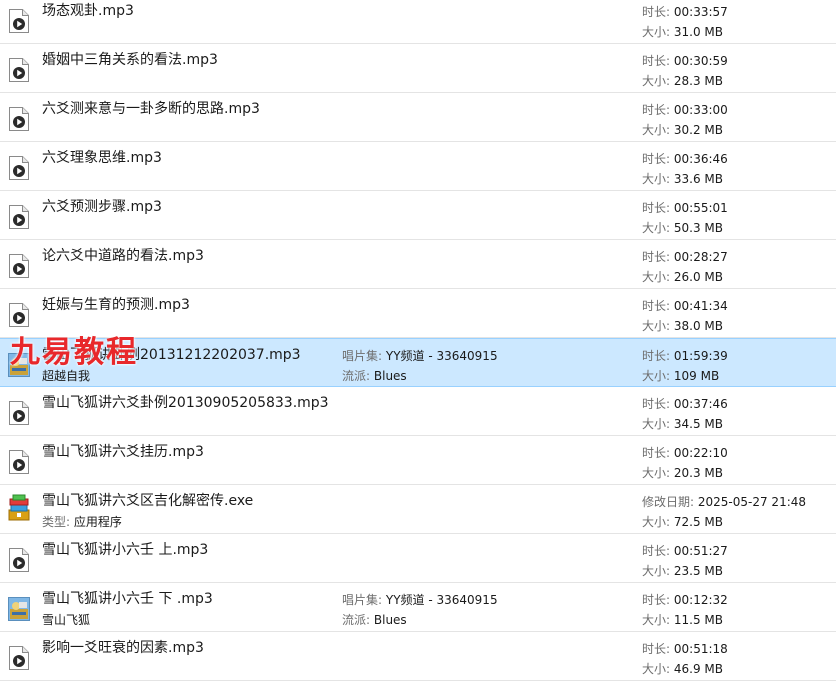  What do you see at coordinates (56, 522) in the screenshot?
I see `field-label: 类型:` at bounding box center [56, 522].